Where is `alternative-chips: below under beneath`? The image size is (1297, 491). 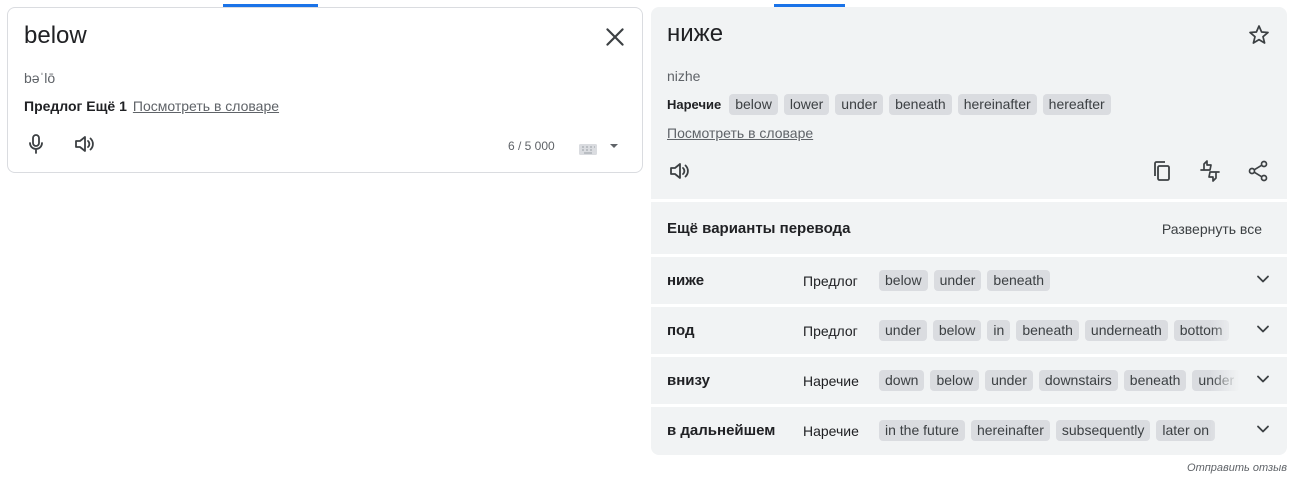
alternative-chips: below under beneath is located at coordinates (1059, 280).